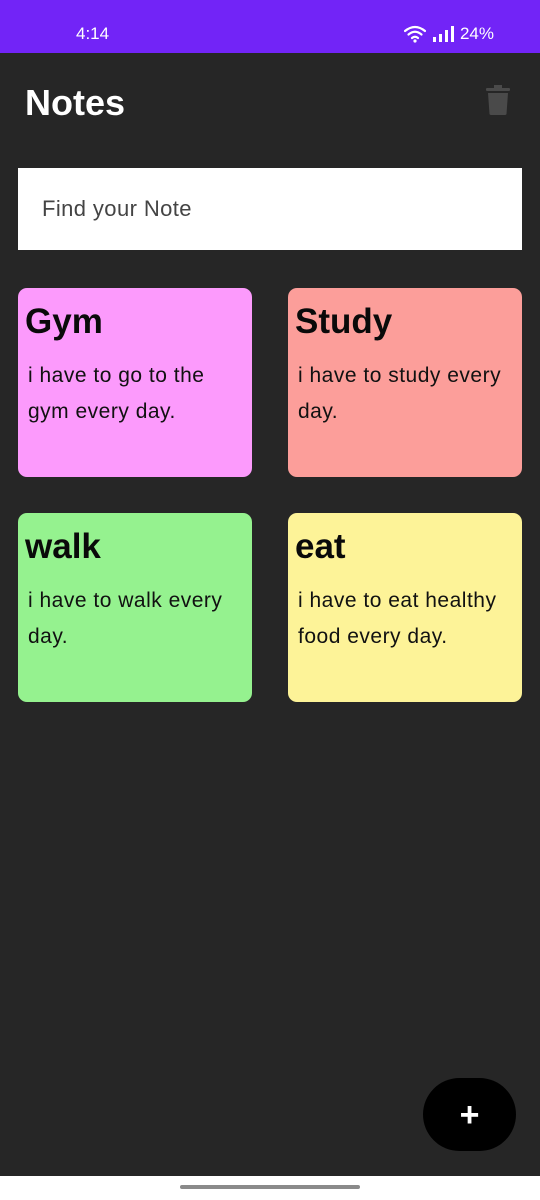  I want to click on add-note-button: +, so click(469, 1114).